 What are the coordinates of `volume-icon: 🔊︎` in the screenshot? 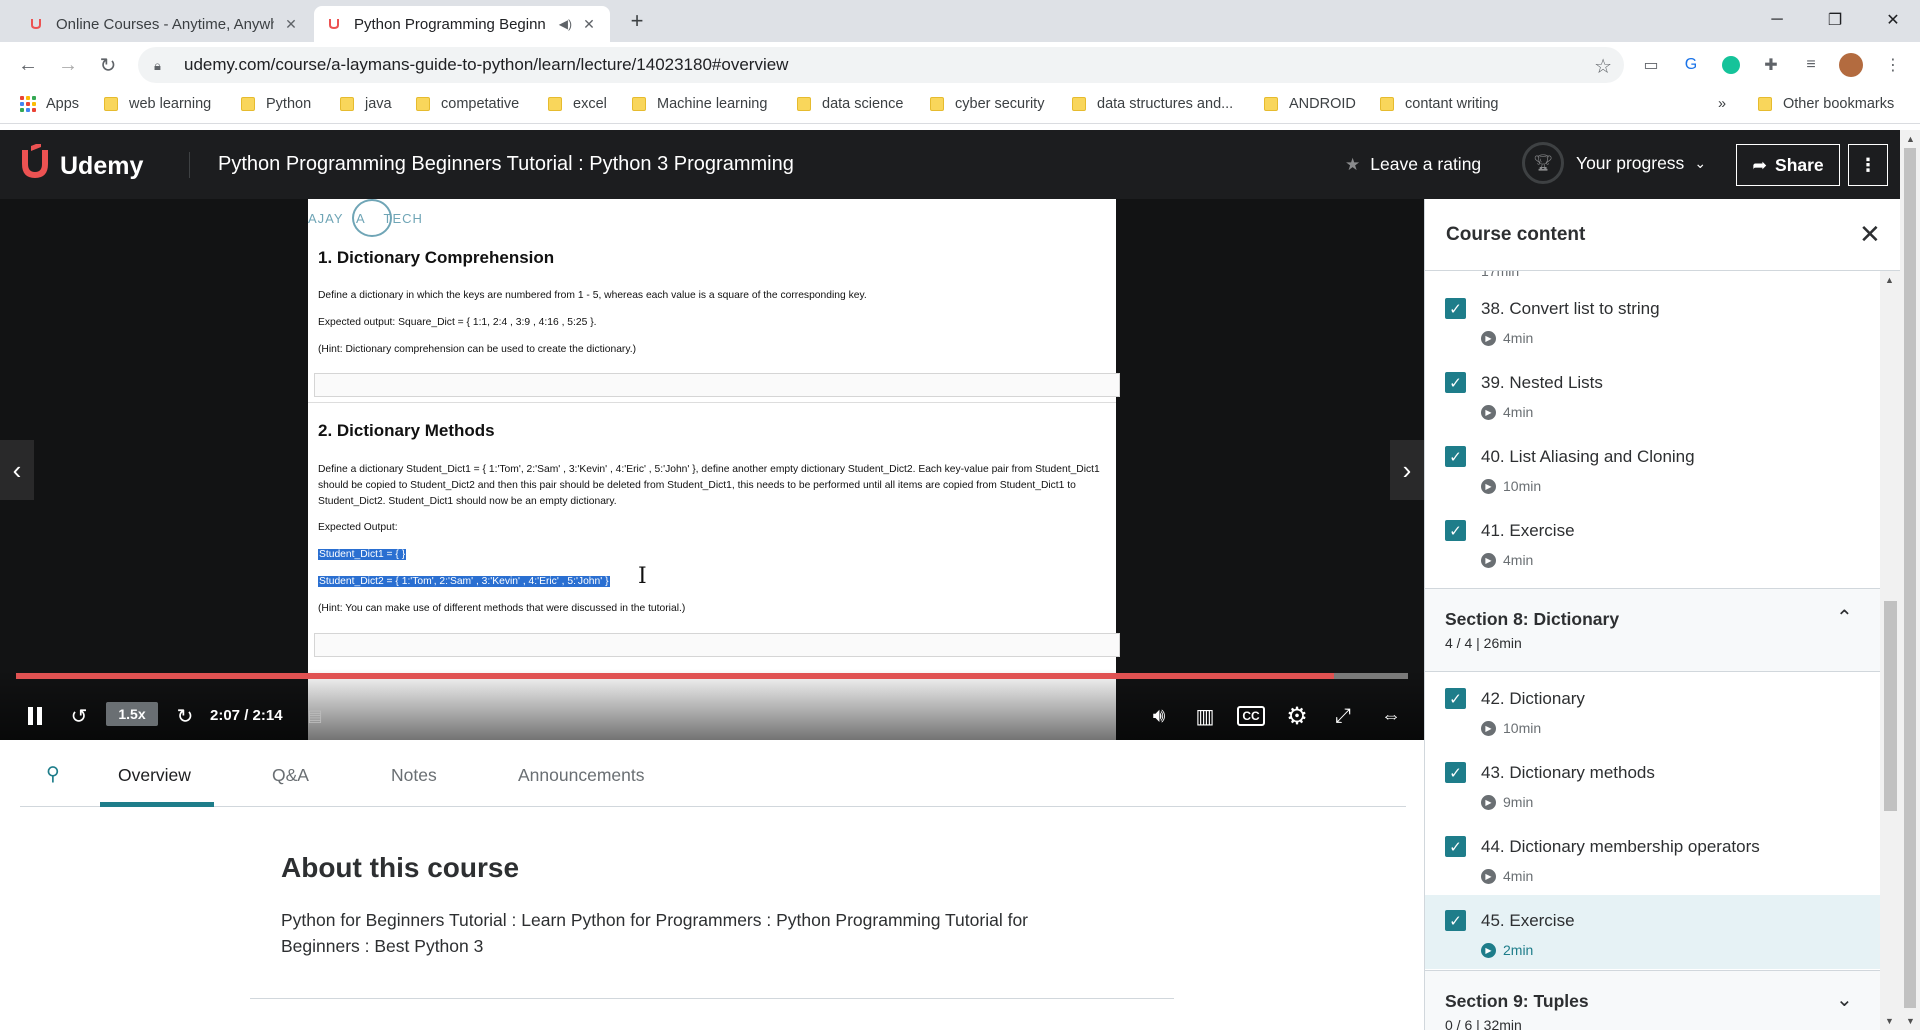 It's located at (1159, 716).